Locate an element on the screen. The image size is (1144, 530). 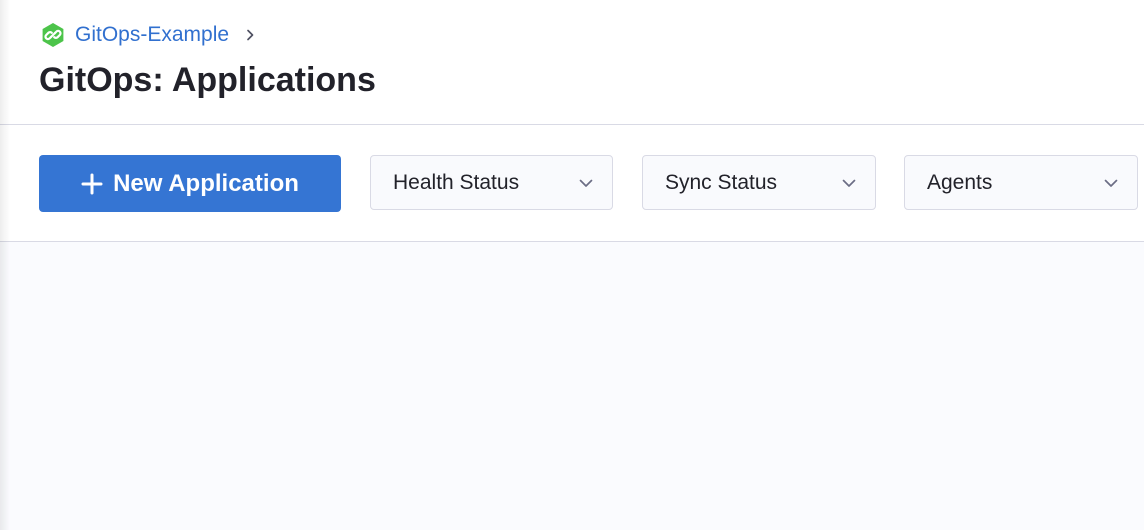
health-status-dropdown: Health Status is located at coordinates (491, 182).